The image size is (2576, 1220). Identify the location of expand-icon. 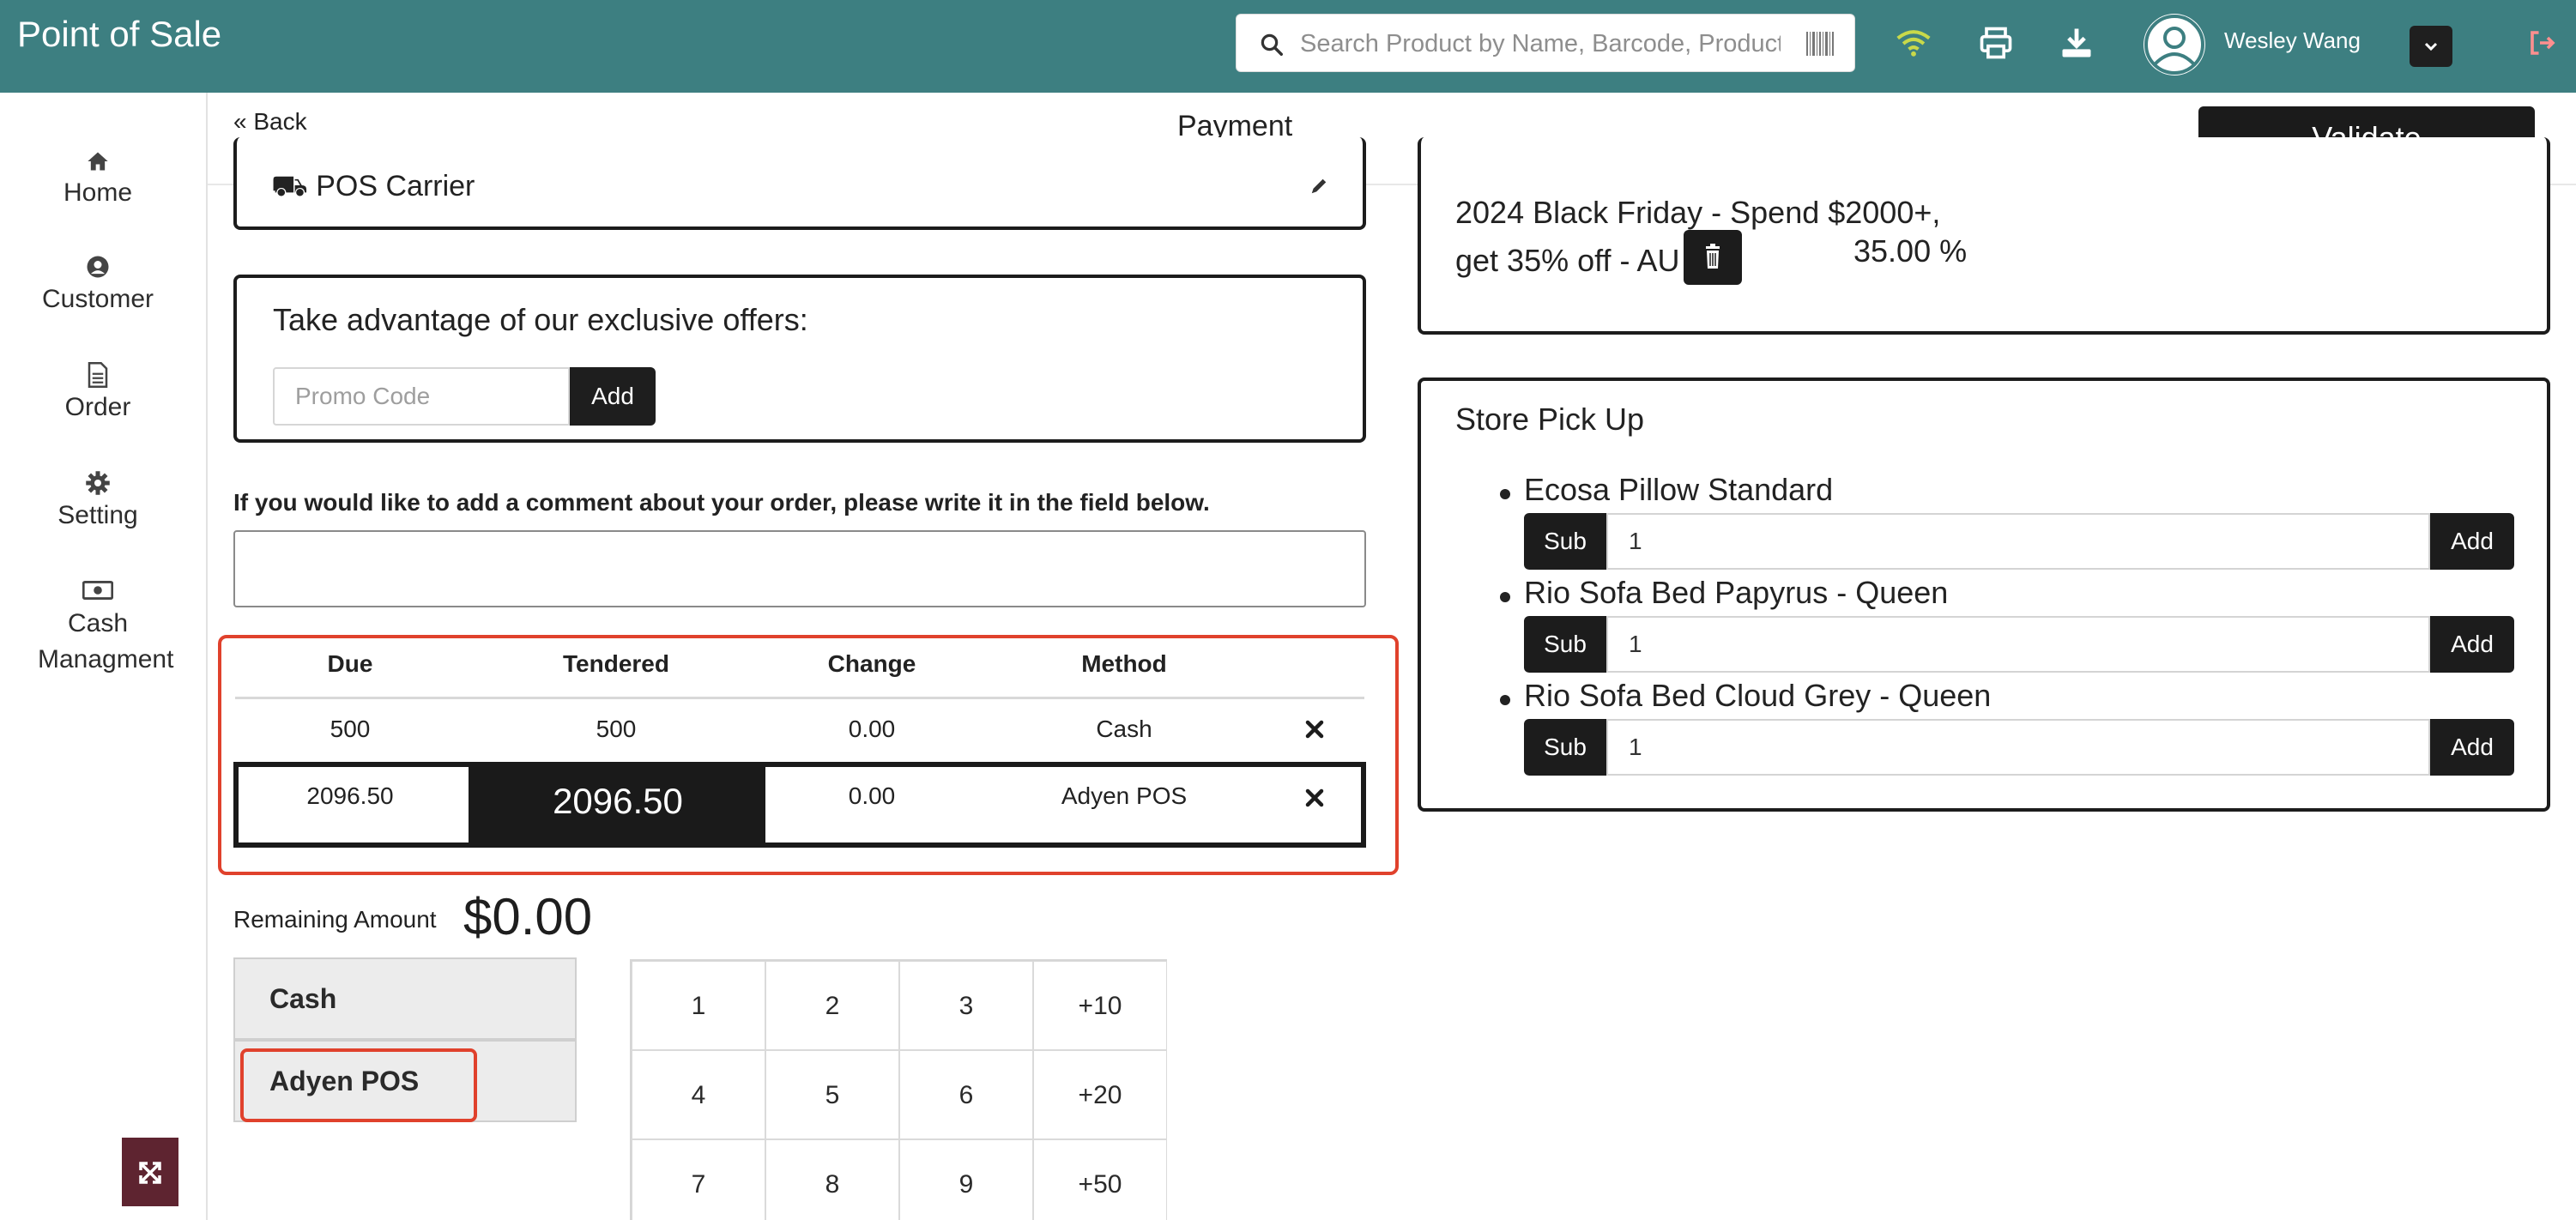
(150, 1173).